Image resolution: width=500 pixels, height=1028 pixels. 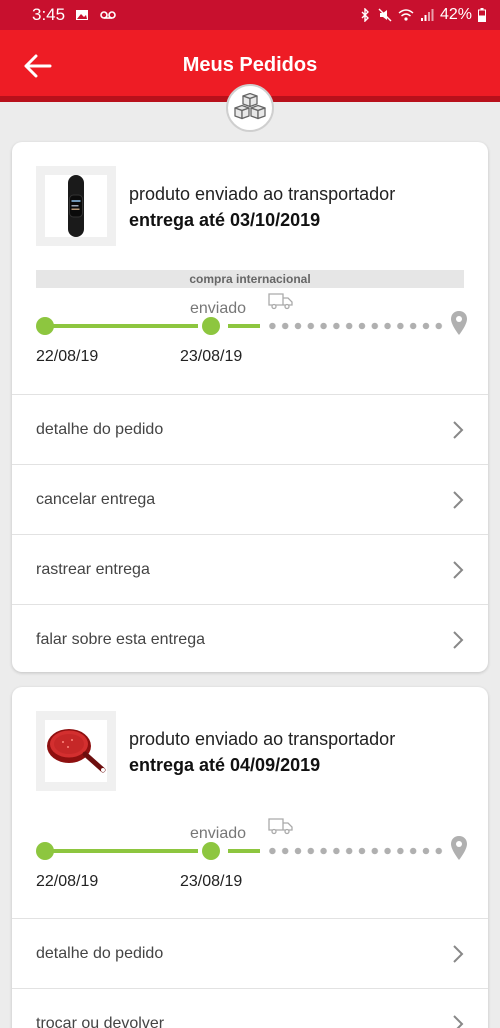 What do you see at coordinates (82, 15) in the screenshot?
I see `image-icon` at bounding box center [82, 15].